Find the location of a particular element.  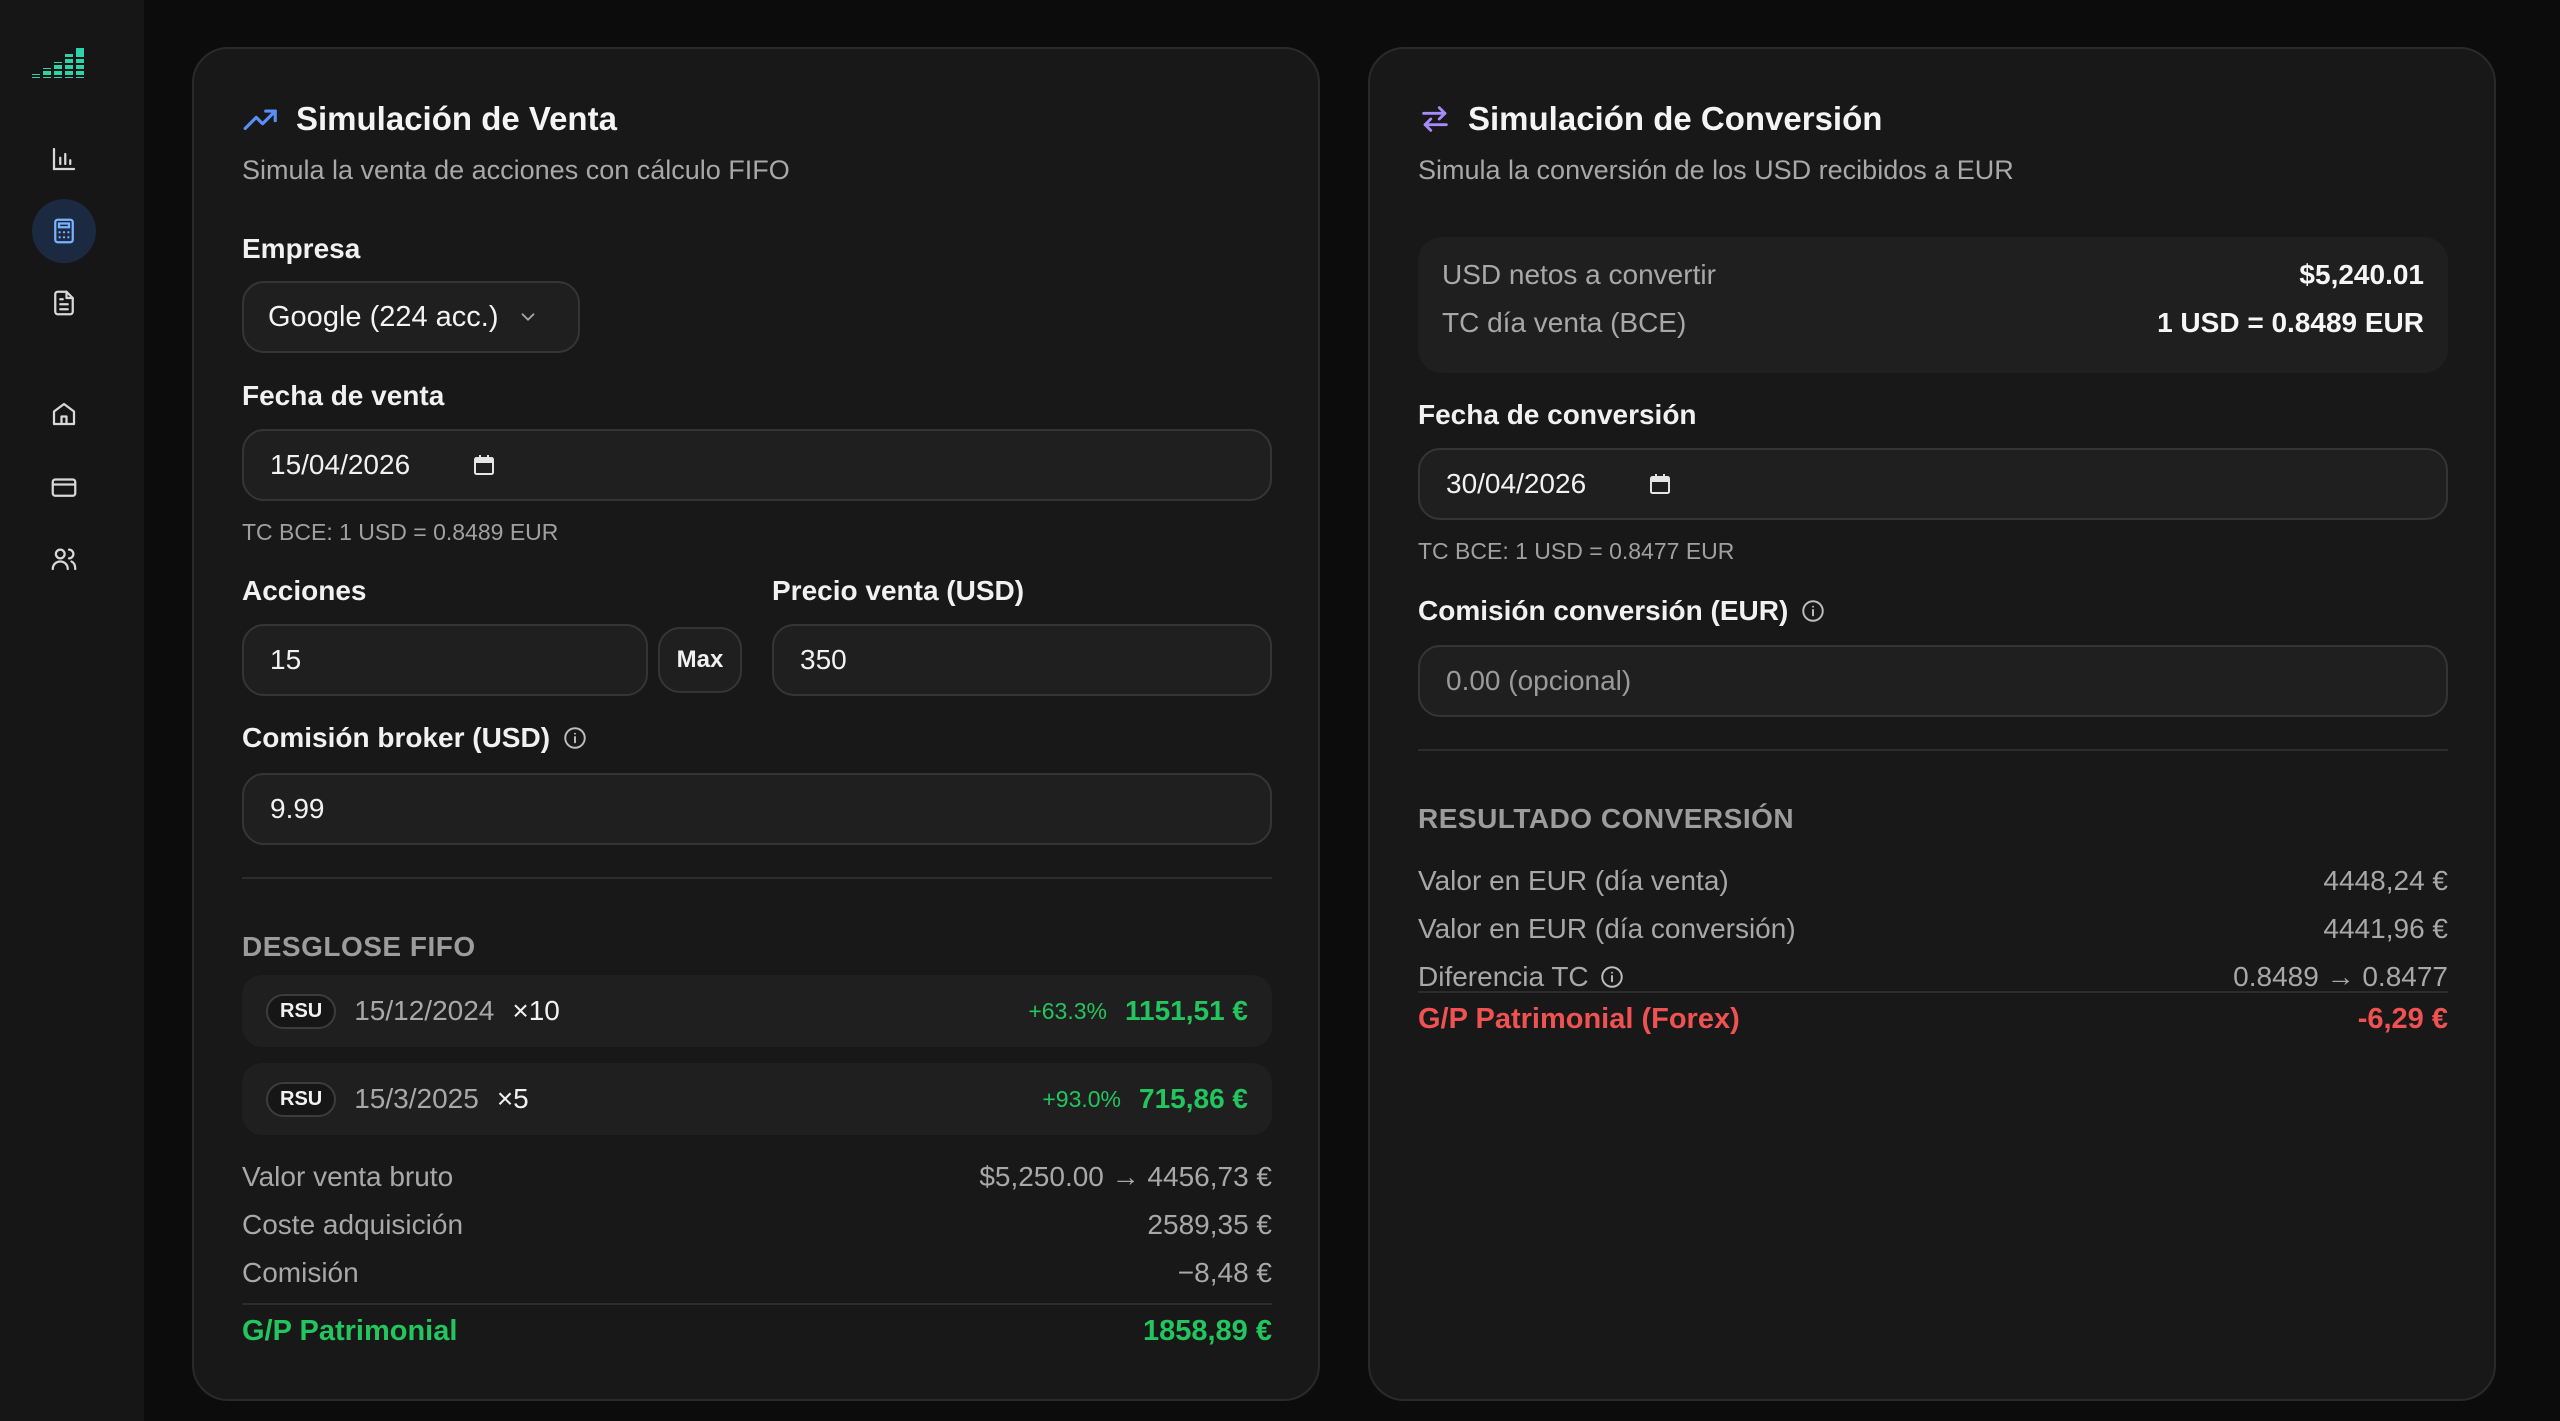

swap-arrows-icon is located at coordinates (1435, 119).